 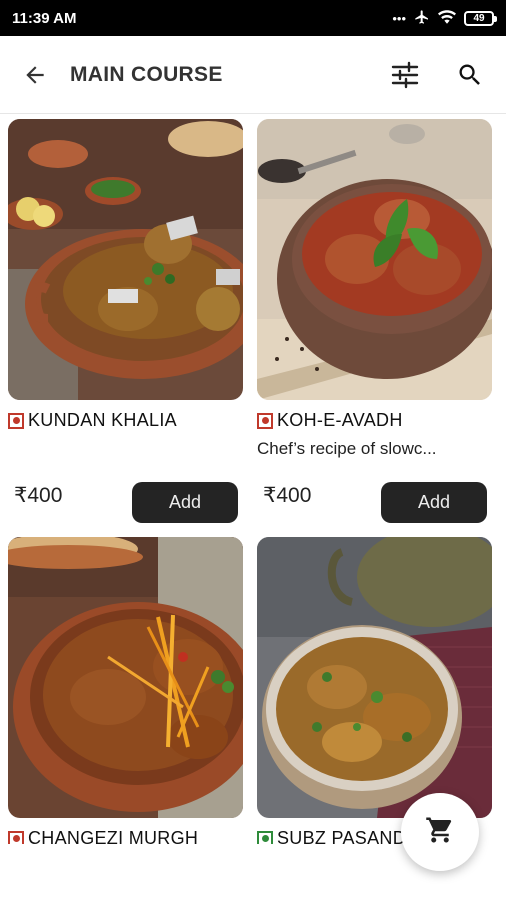 What do you see at coordinates (253, 18) in the screenshot?
I see `status-bar: 11:39 AM ••• 49` at bounding box center [253, 18].